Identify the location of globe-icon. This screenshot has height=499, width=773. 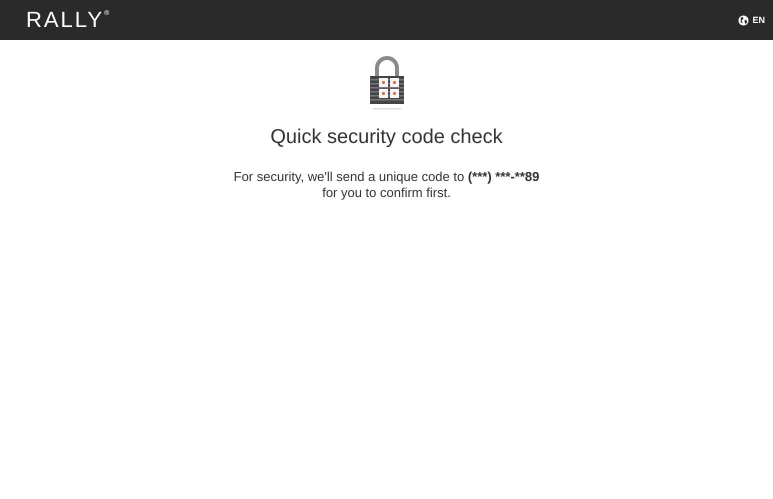
(744, 20).